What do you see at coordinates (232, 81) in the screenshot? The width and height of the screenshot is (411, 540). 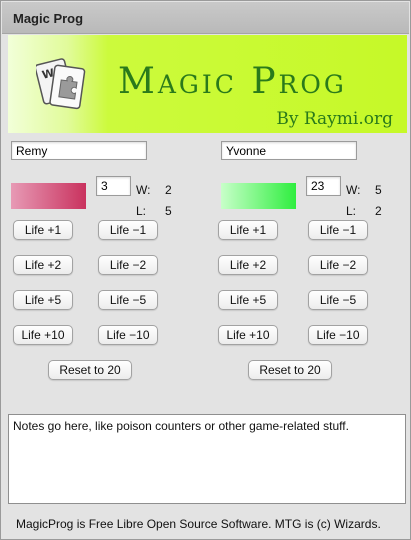 I see `app-name-heading: Magic Prog` at bounding box center [232, 81].